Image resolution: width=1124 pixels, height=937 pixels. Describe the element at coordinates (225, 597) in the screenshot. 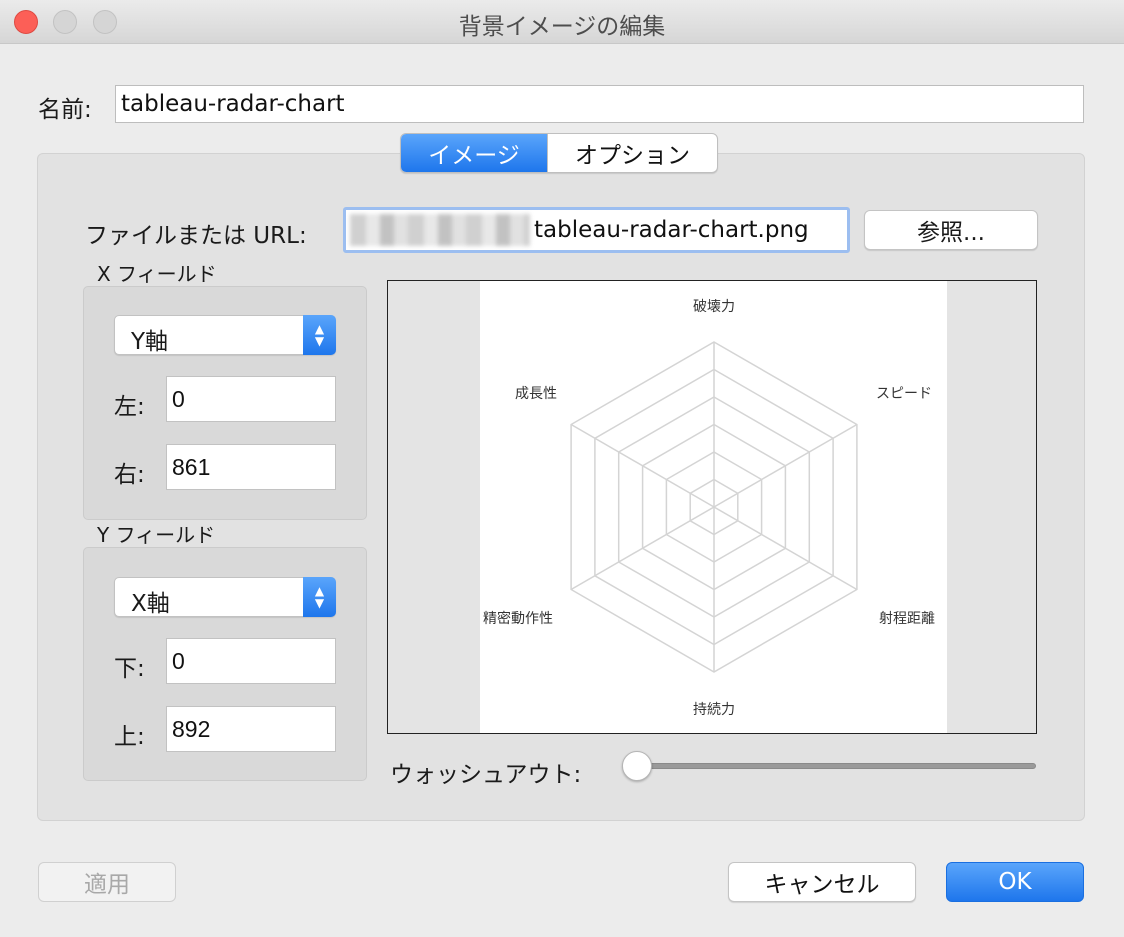

I see `y-field-select: X軸 ▲ ▼` at that location.